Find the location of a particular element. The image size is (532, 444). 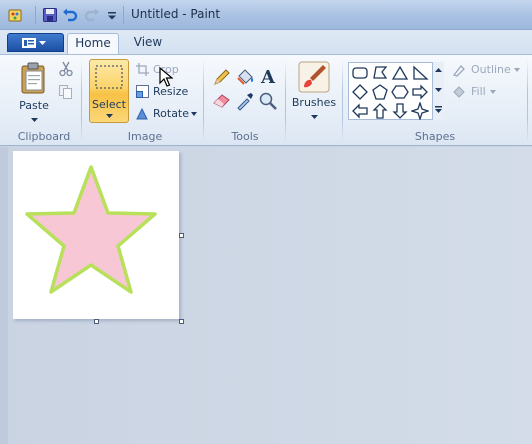

resize-icon is located at coordinates (142, 91).